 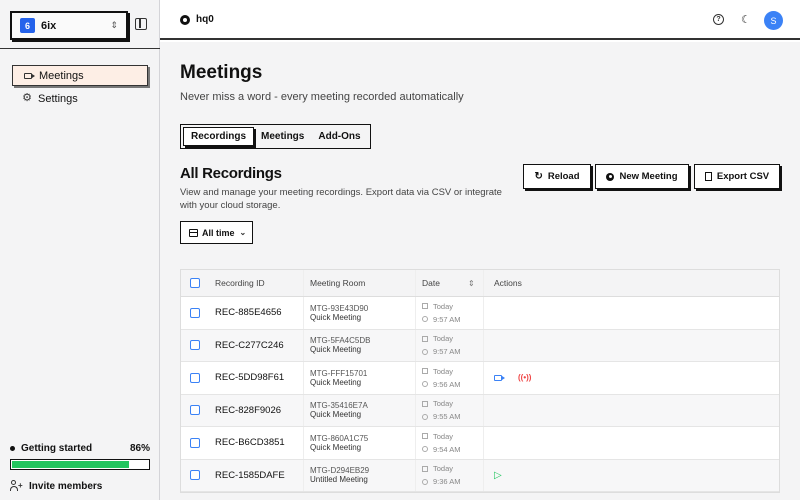 I want to click on recording-id: REC-1585DAFE, so click(x=256, y=475).